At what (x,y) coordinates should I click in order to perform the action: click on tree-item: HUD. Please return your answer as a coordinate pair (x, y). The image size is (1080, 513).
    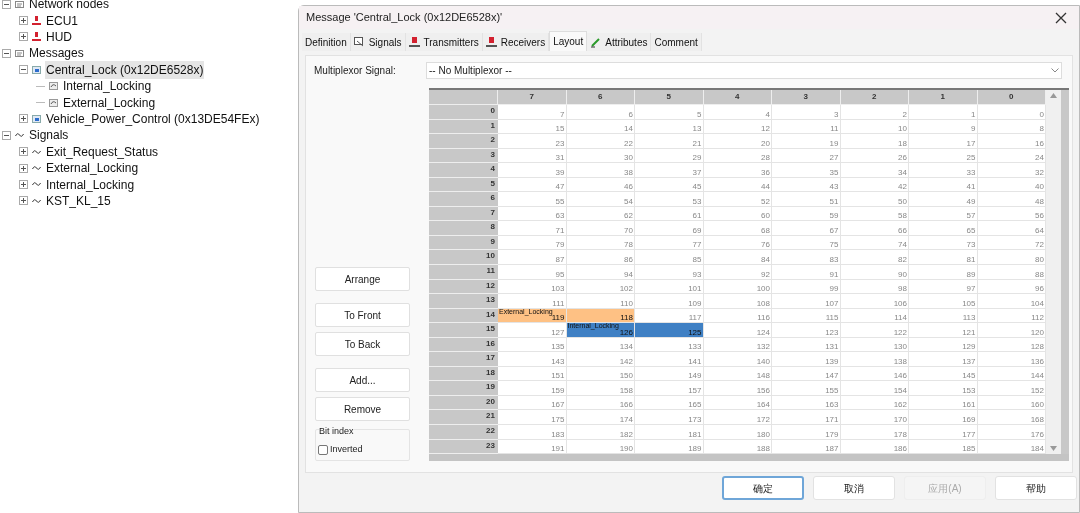
    Looking at the image, I should click on (59, 37).